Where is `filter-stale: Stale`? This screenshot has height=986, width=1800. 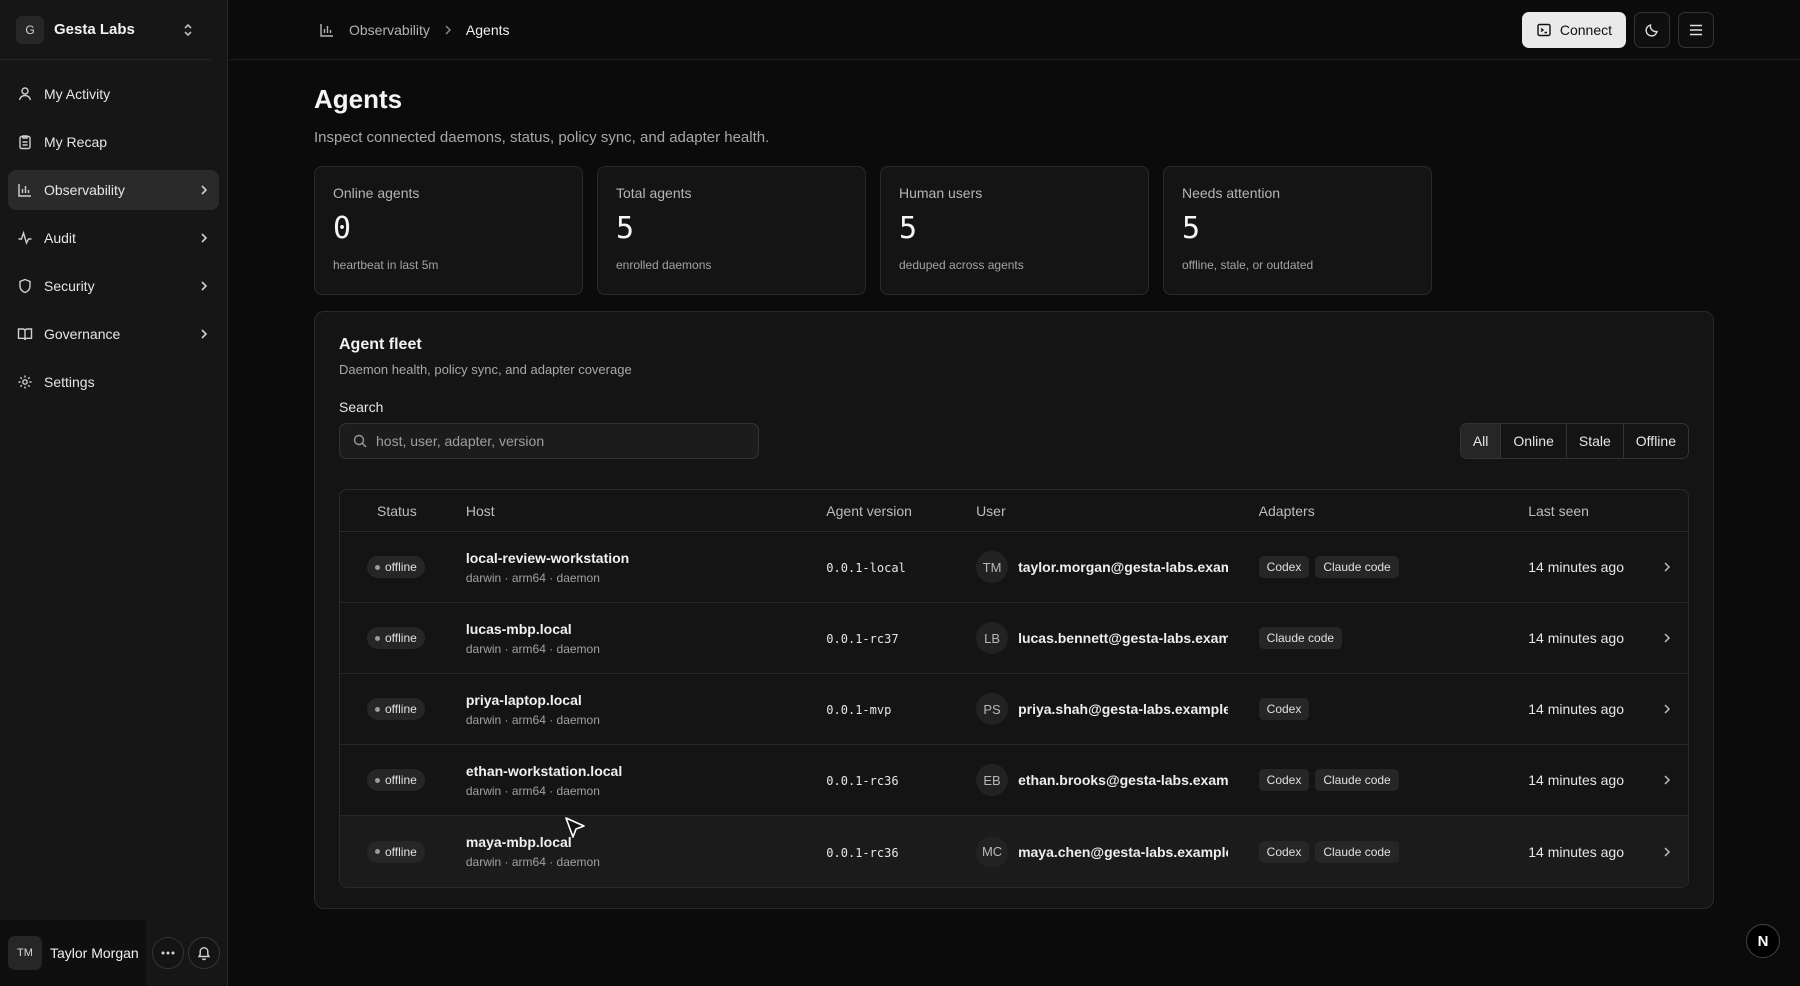 filter-stale: Stale is located at coordinates (1594, 441).